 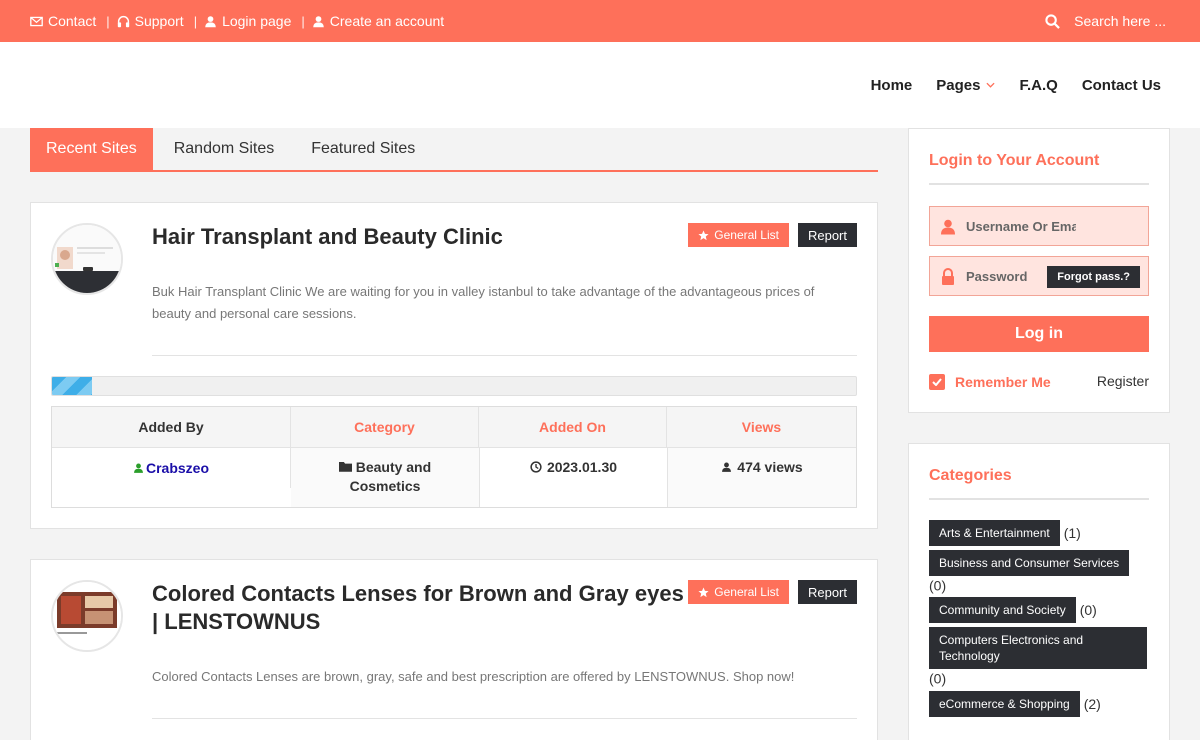 What do you see at coordinates (1053, 21) in the screenshot?
I see `search-icon` at bounding box center [1053, 21].